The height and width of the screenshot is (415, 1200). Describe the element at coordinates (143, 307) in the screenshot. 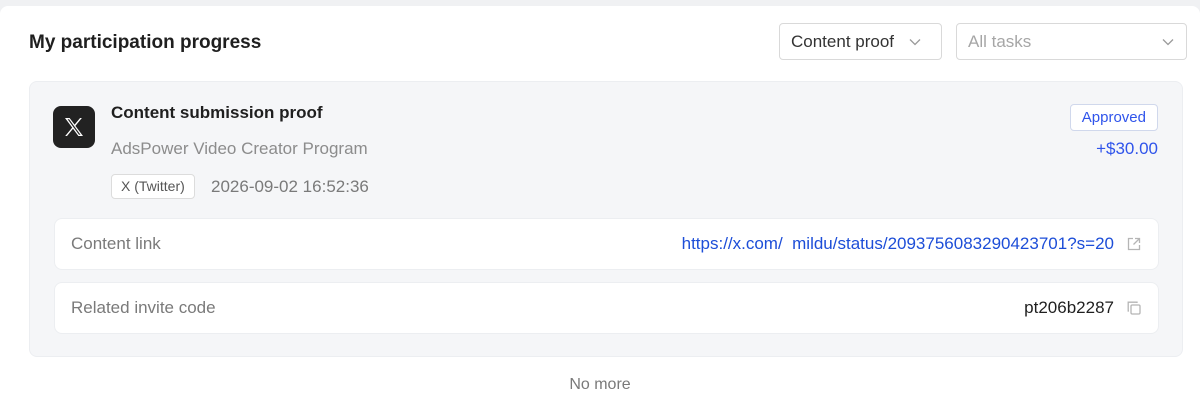

I see `invite-code-label: Related invite code` at that location.